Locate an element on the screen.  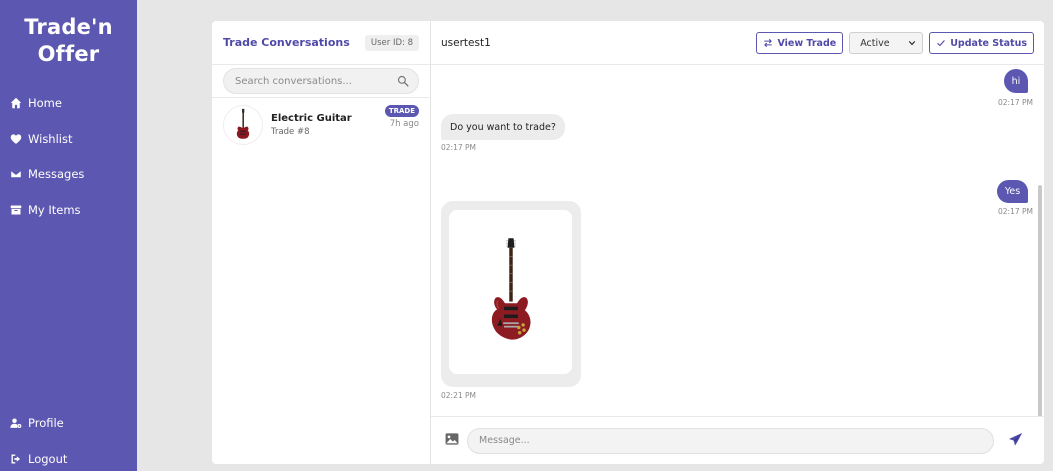
status-select-value: Active is located at coordinates (875, 43).